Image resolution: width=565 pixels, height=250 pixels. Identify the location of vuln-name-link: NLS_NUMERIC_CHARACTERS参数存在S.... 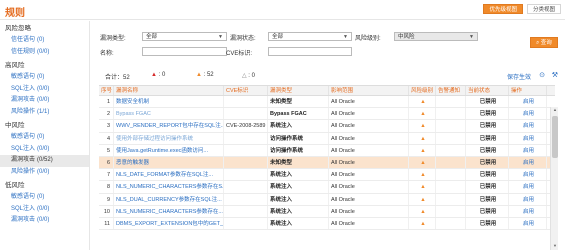
(169, 187).